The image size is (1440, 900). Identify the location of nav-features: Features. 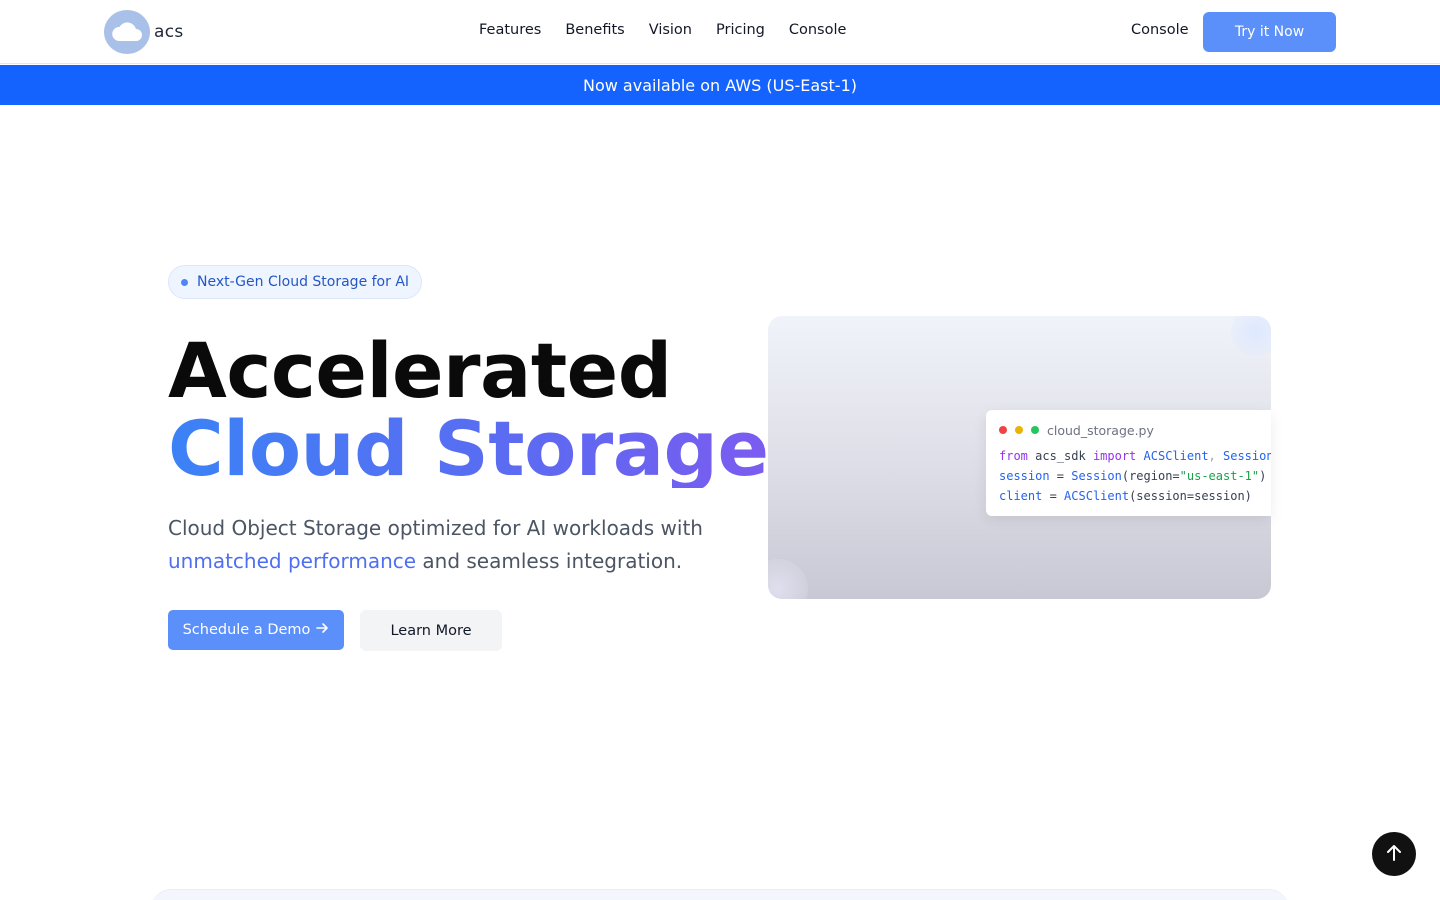
(510, 30).